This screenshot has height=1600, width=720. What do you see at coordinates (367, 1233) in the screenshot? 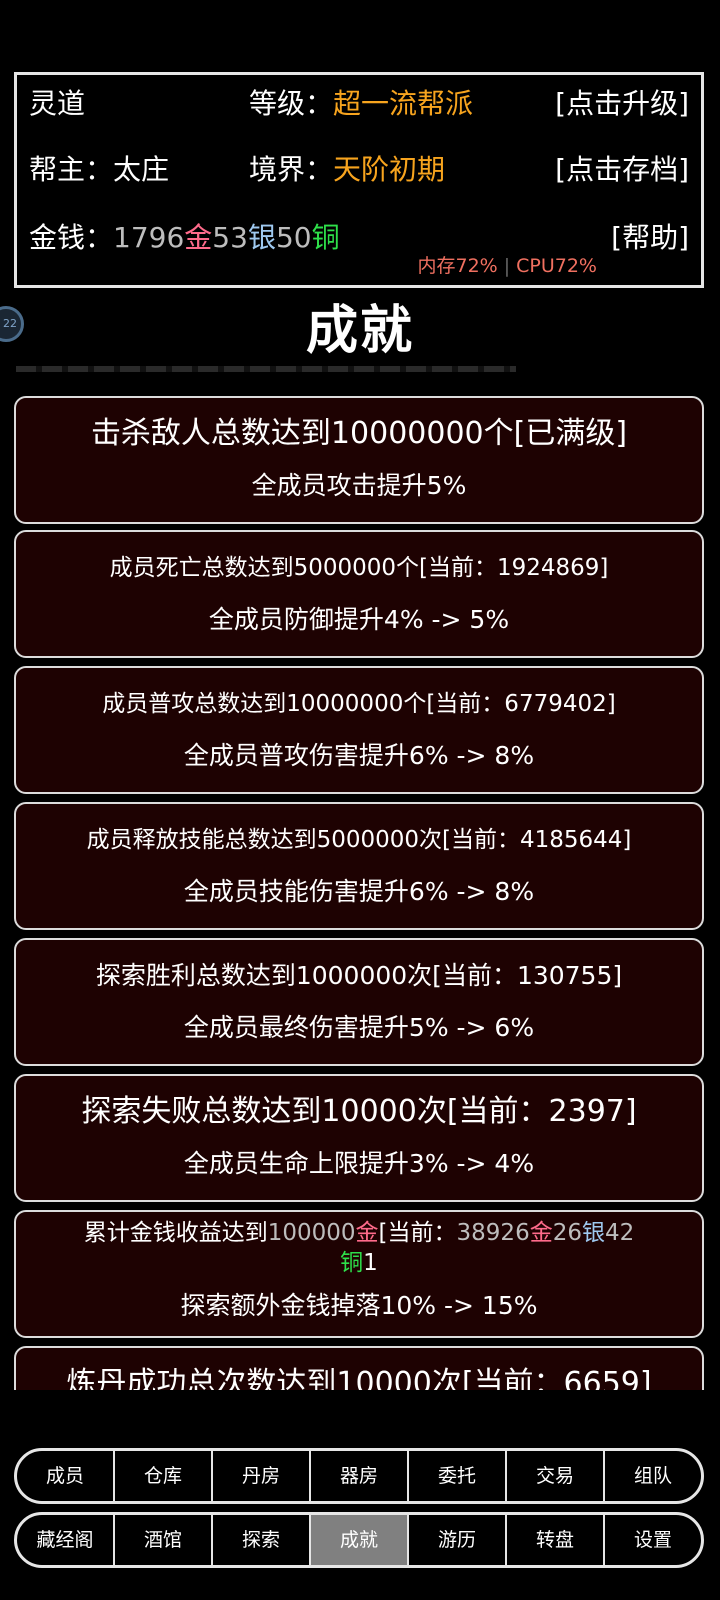
I see `target-unit: 金` at bounding box center [367, 1233].